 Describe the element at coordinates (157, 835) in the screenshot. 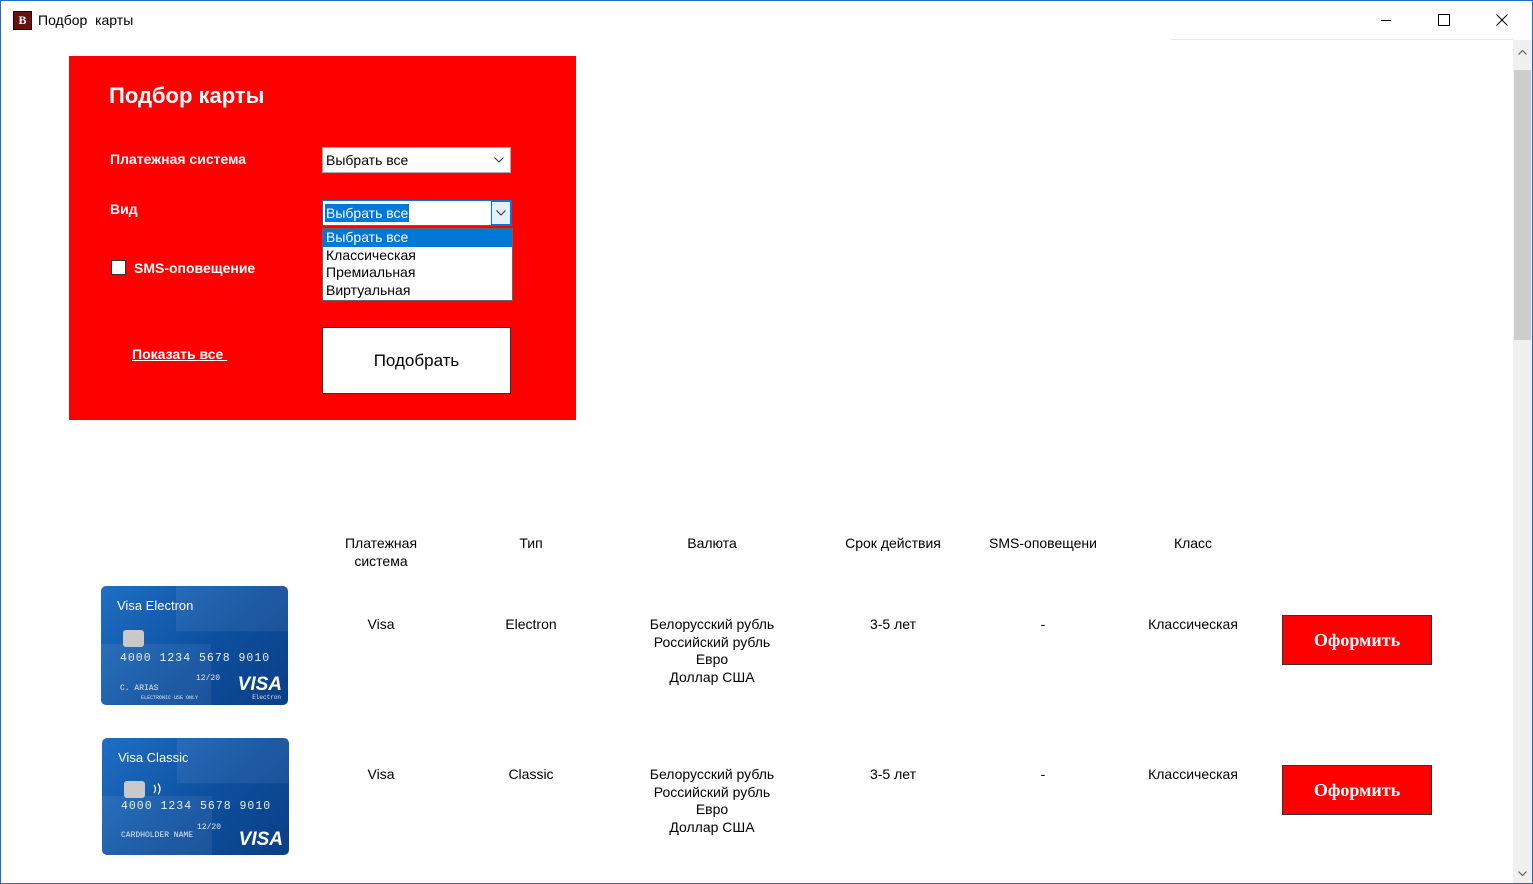

I see `card-holder: CARDHOLDER NAME` at that location.